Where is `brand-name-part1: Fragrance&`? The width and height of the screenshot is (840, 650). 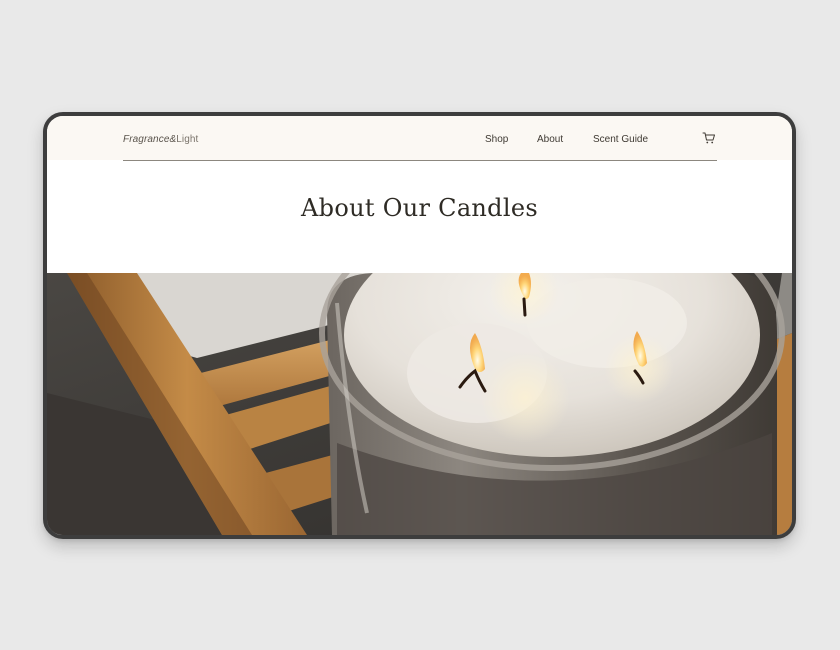 brand-name-part1: Fragrance& is located at coordinates (150, 139).